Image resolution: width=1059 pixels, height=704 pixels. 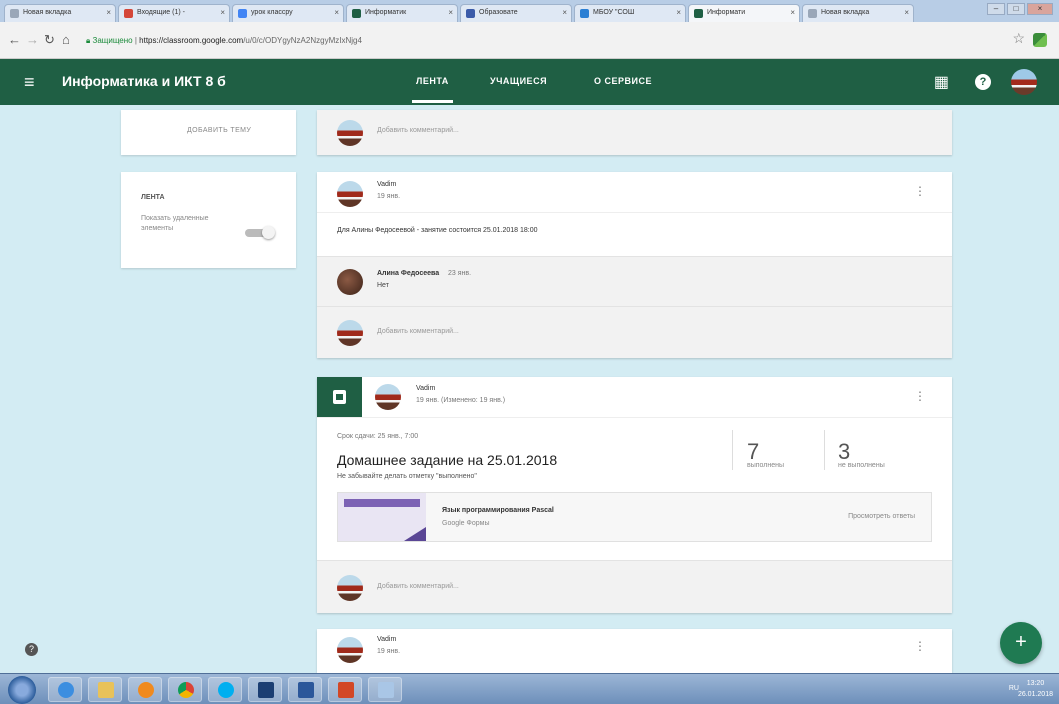 I want to click on browser-tab: Входящие (1) - ×, so click(x=174, y=13).